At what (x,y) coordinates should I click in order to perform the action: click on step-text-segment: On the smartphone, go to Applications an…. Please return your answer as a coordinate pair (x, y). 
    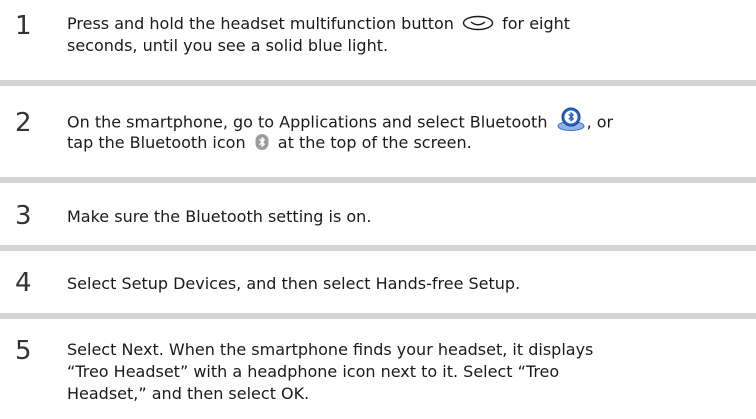
    Looking at the image, I should click on (310, 122).